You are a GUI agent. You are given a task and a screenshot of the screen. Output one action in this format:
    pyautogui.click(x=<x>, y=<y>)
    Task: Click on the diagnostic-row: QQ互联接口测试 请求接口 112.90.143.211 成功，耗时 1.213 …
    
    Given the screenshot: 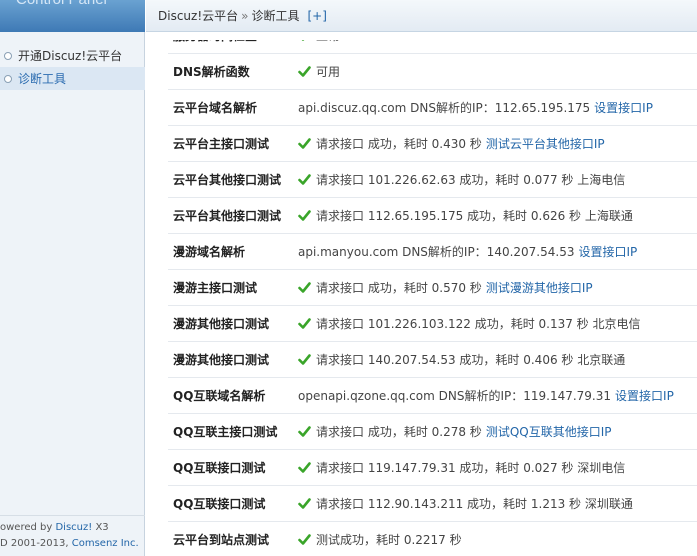 What is the action you would take?
    pyautogui.click(x=432, y=504)
    